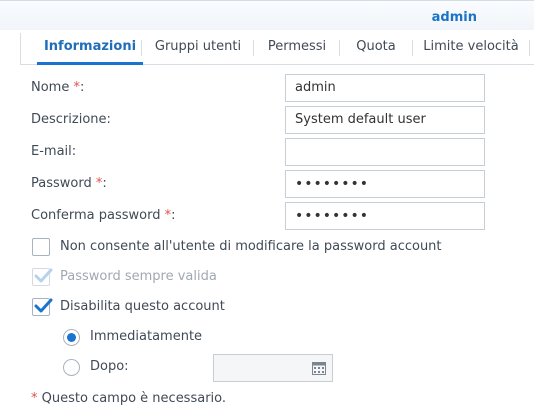 This screenshot has width=534, height=416. Describe the element at coordinates (58, 87) in the screenshot. I see `name-label: Nome *:` at that location.